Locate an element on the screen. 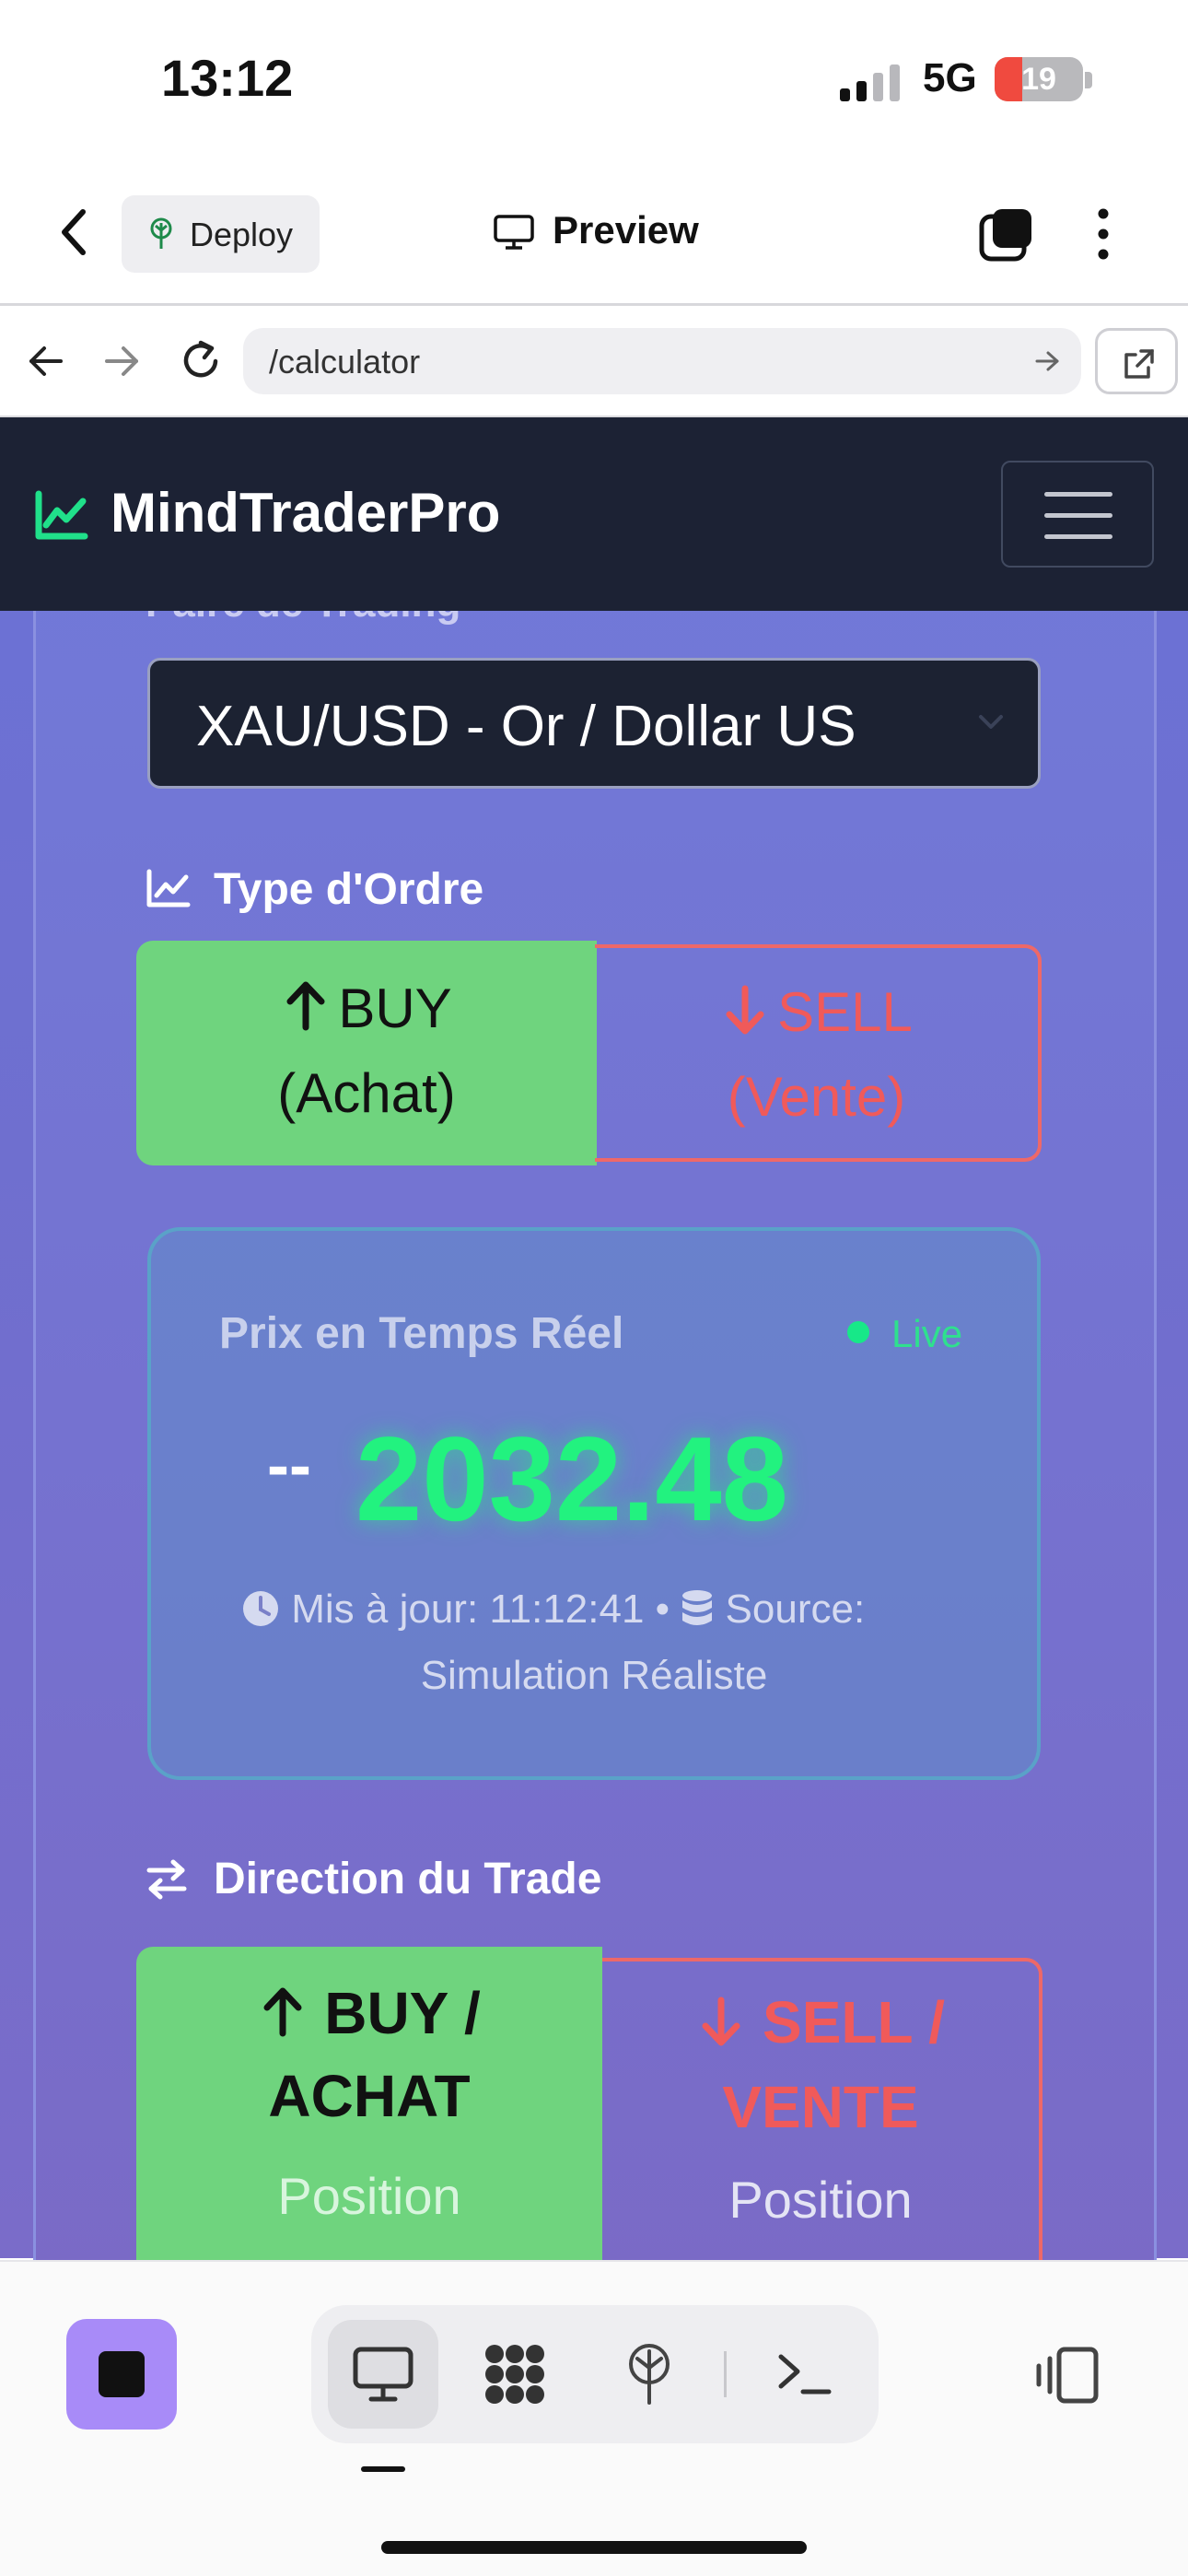  order-buy-line2: (Achat) is located at coordinates (366, 1093).